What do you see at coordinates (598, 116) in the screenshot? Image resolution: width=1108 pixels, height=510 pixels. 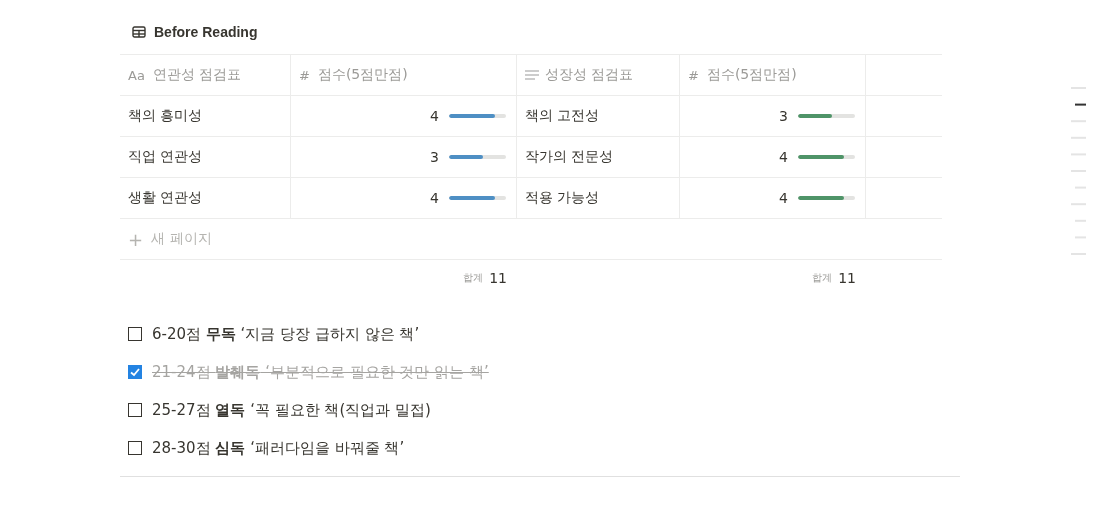 I see `table-cell: 책의 고전성` at bounding box center [598, 116].